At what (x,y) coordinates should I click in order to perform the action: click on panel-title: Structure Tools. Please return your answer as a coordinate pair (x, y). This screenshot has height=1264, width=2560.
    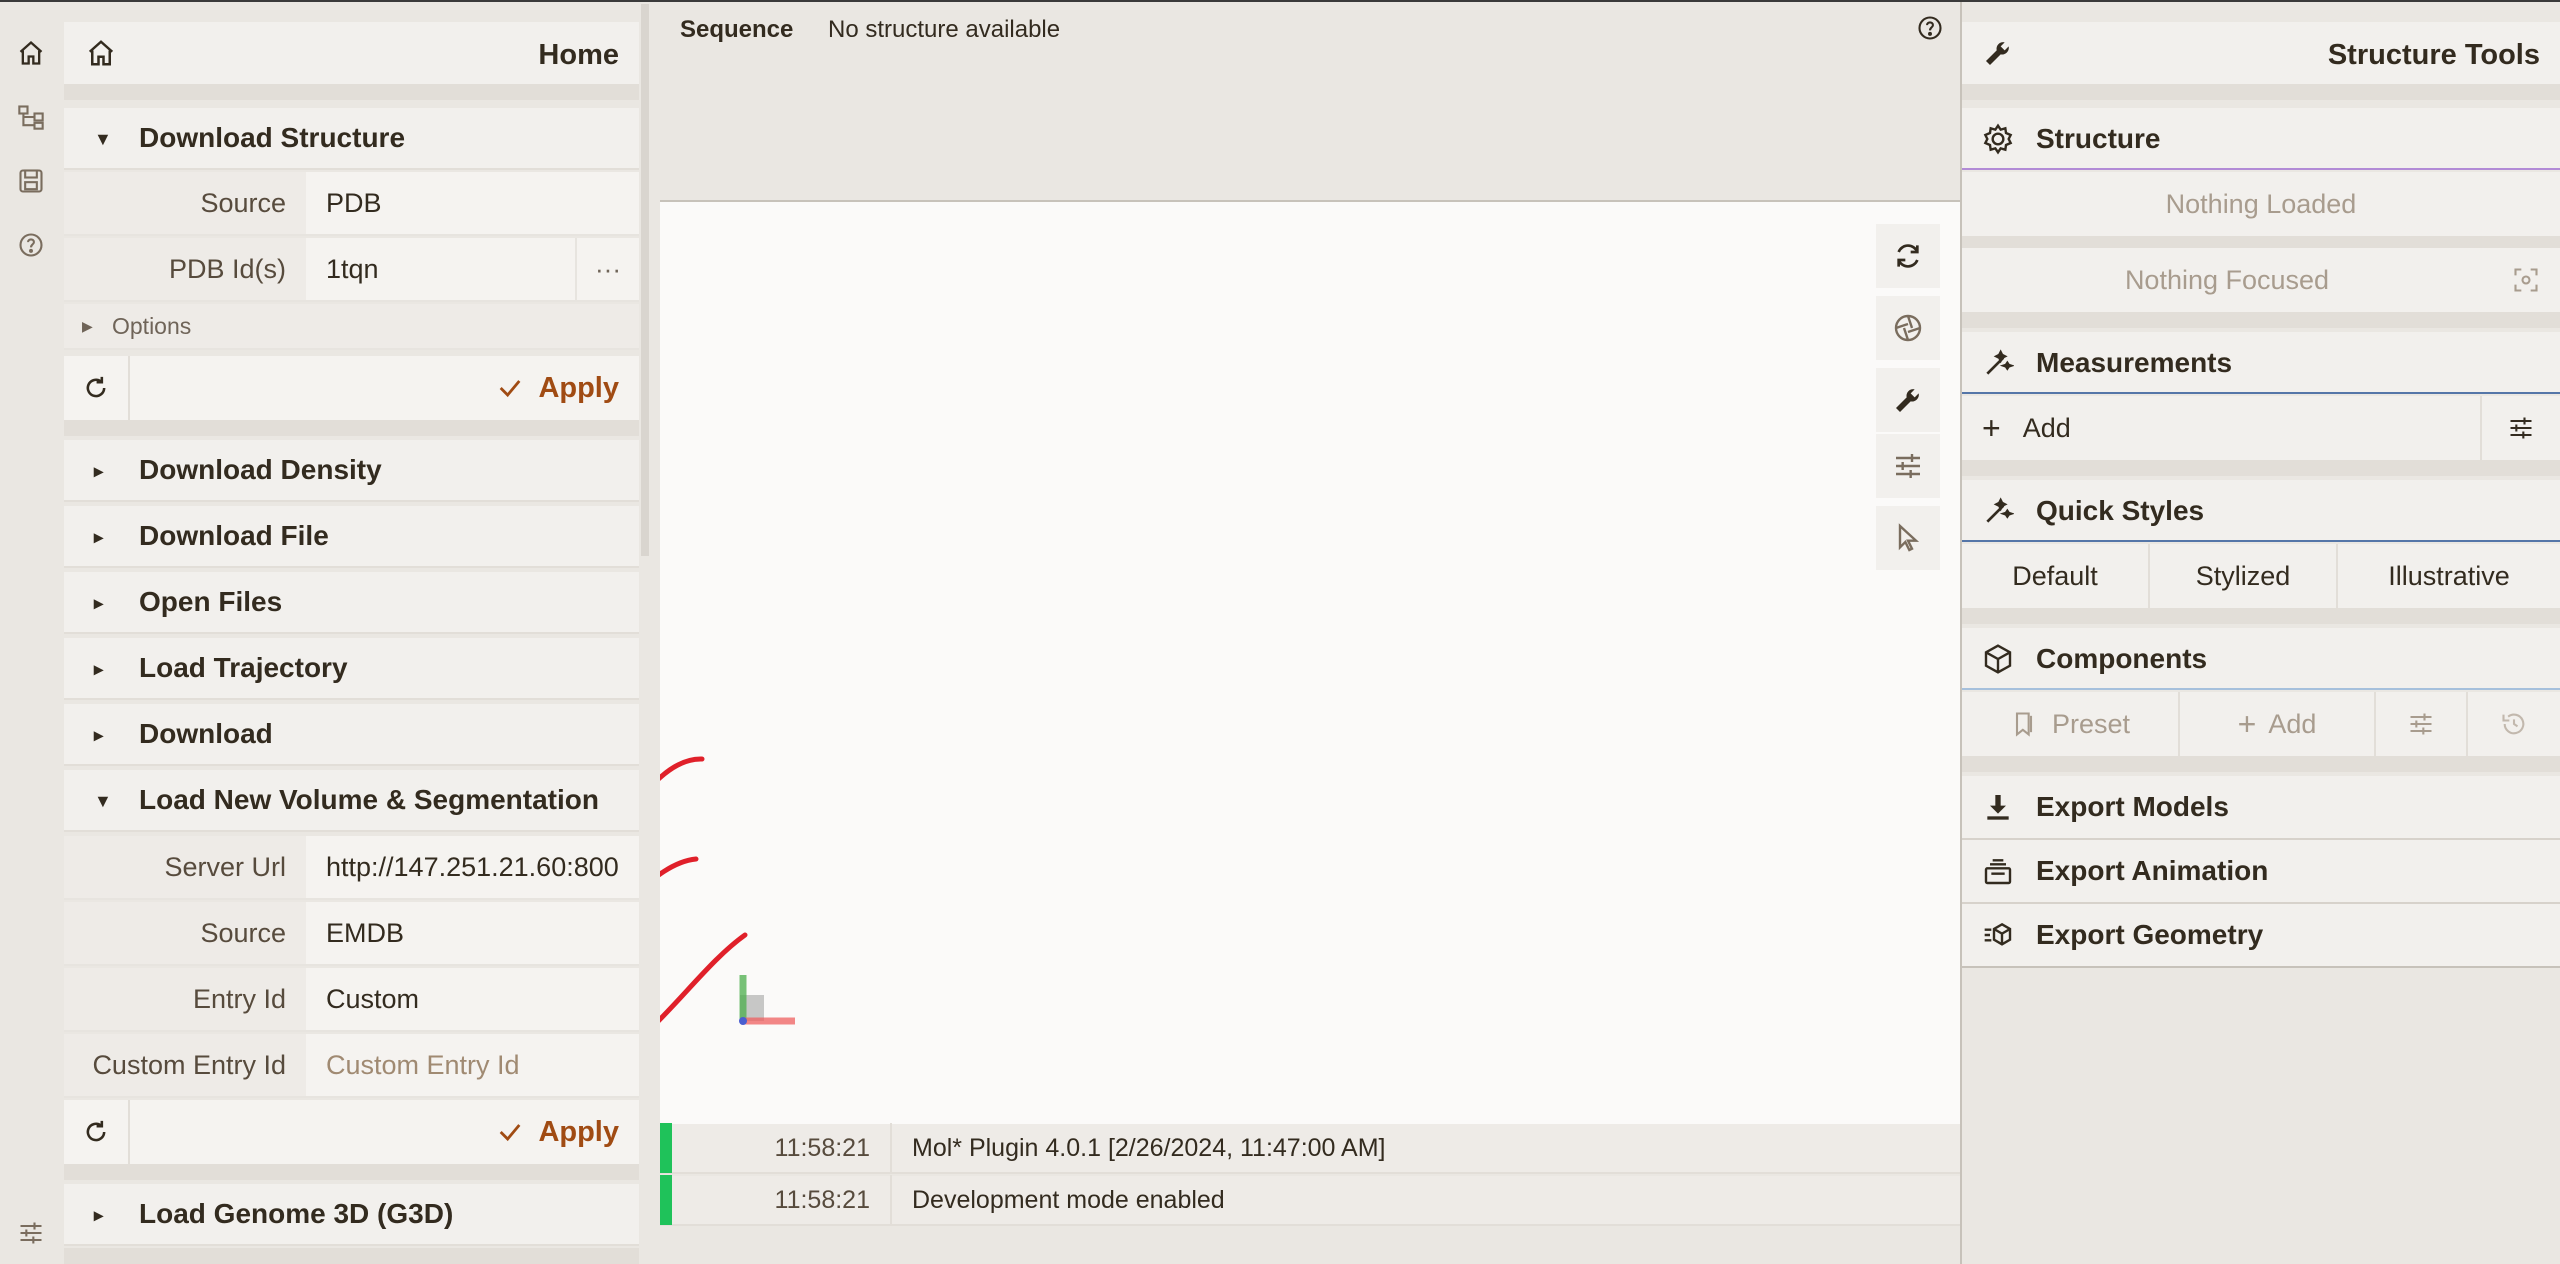
    Looking at the image, I should click on (2433, 55).